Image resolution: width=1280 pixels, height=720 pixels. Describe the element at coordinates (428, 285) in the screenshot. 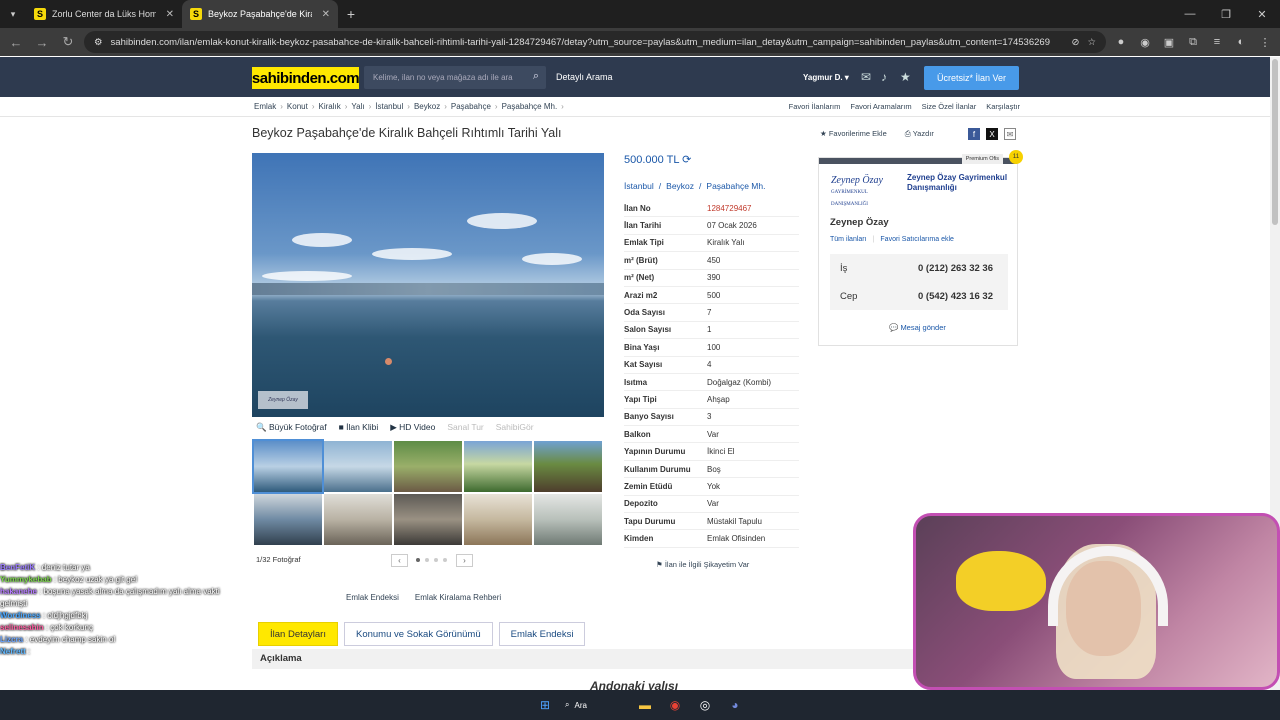

I see `main-photo: Zeynep Özay` at that location.